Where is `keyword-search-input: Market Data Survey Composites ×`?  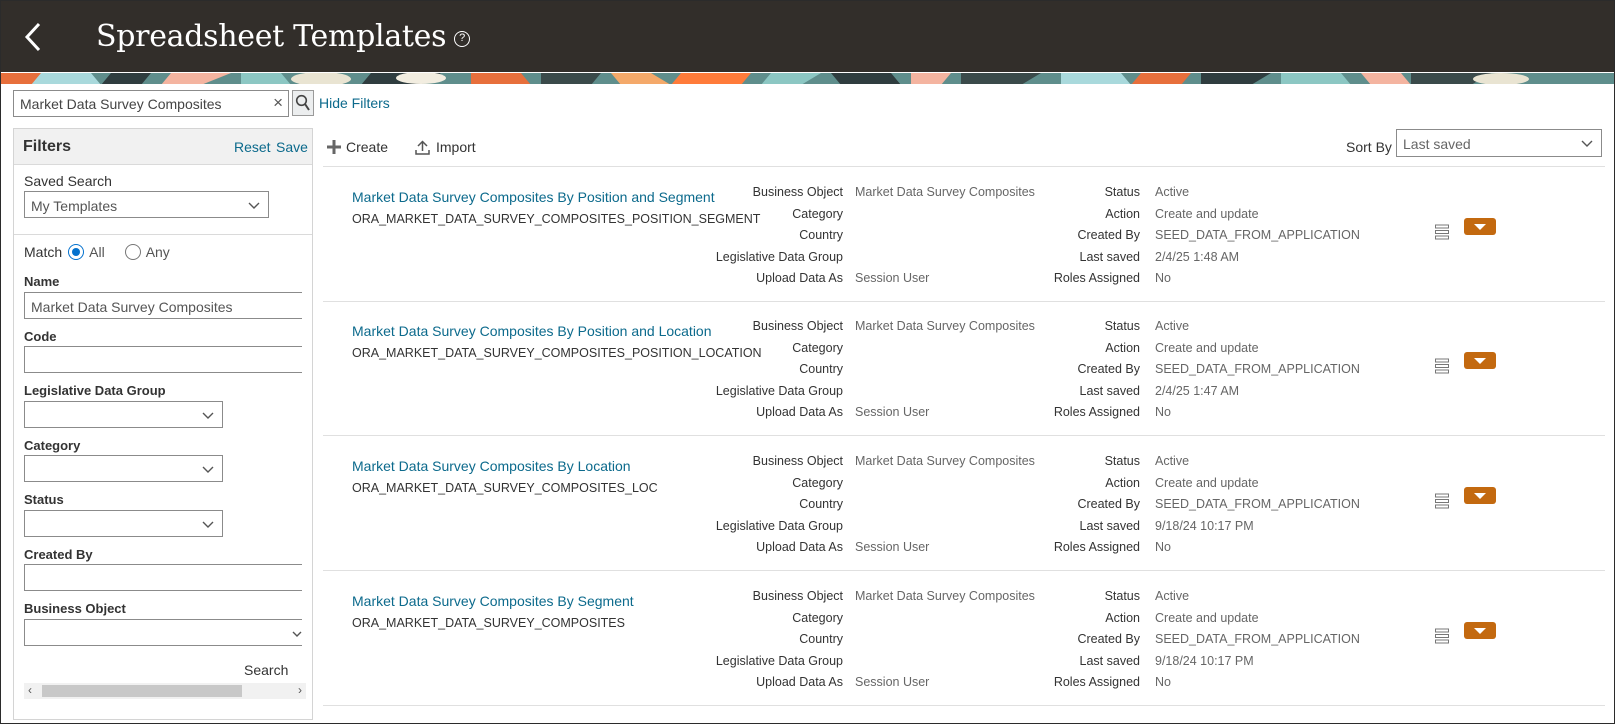
keyword-search-input: Market Data Survey Composites × is located at coordinates (151, 103).